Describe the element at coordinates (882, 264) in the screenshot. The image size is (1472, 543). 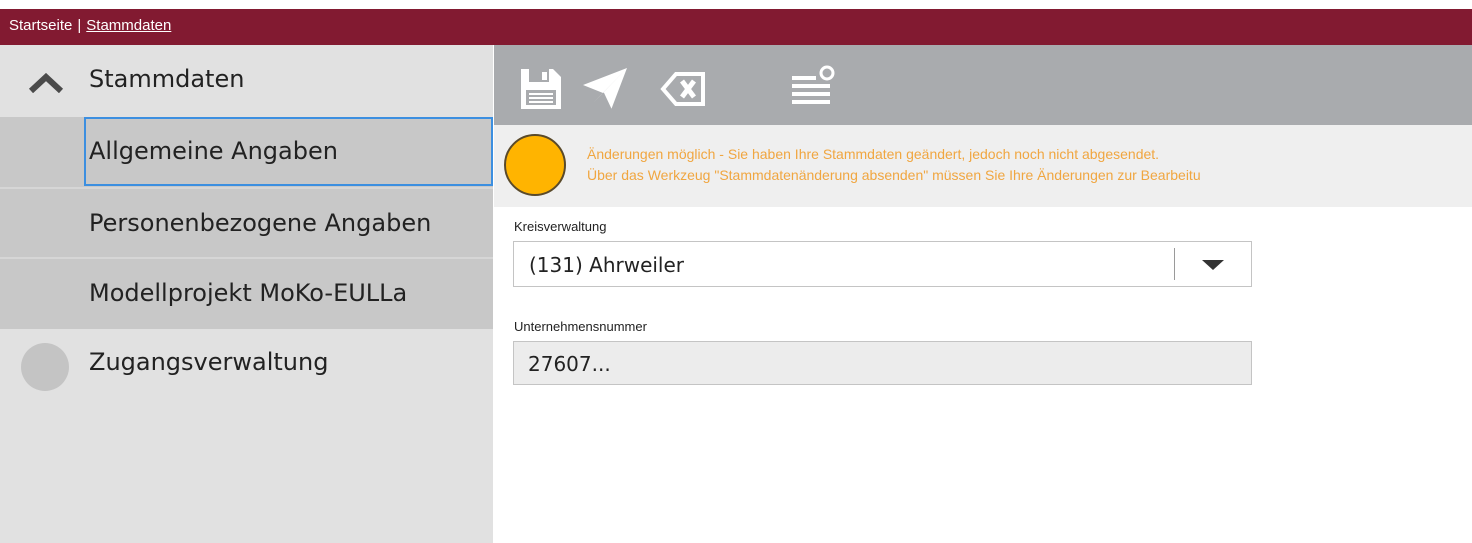
I see `kreisverwaltung-select: (131) Ahrweiler` at that location.